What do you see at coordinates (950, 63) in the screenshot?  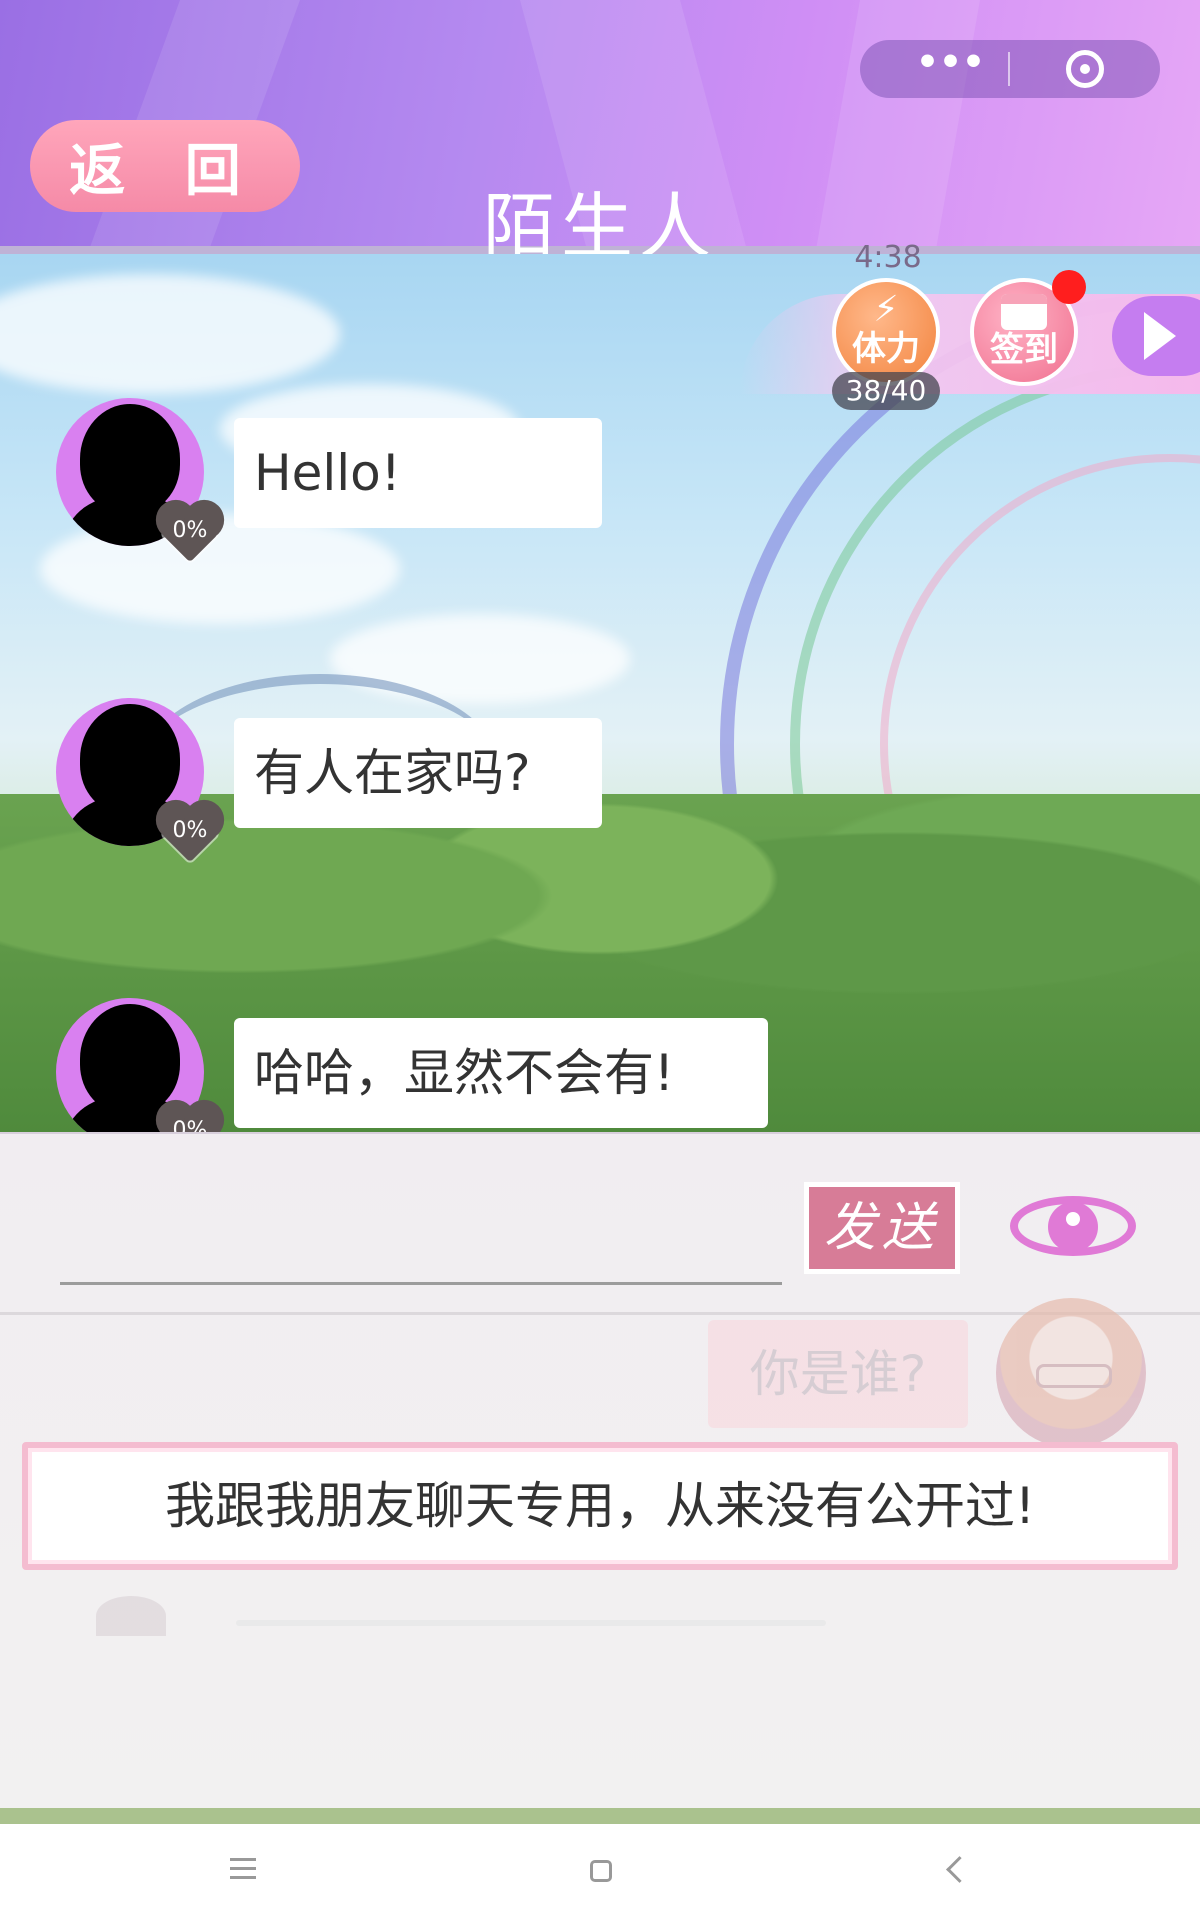 I see `more-dots-icon: •••` at bounding box center [950, 63].